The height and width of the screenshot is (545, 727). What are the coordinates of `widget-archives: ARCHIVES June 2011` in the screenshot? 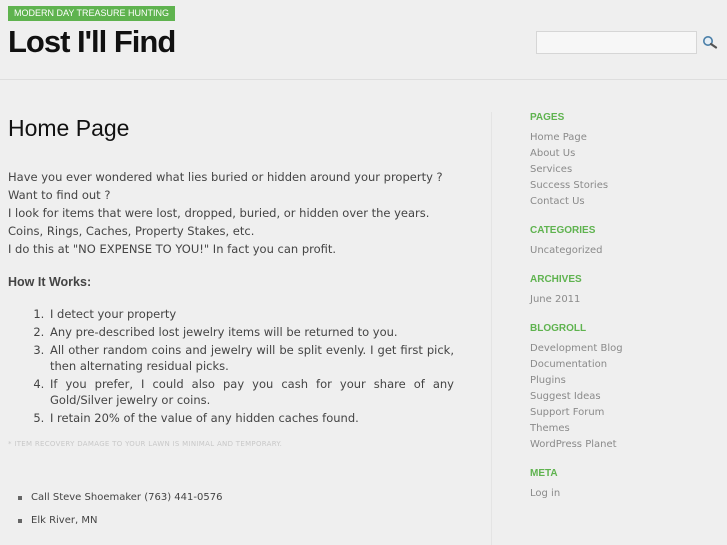 It's located at (625, 289).